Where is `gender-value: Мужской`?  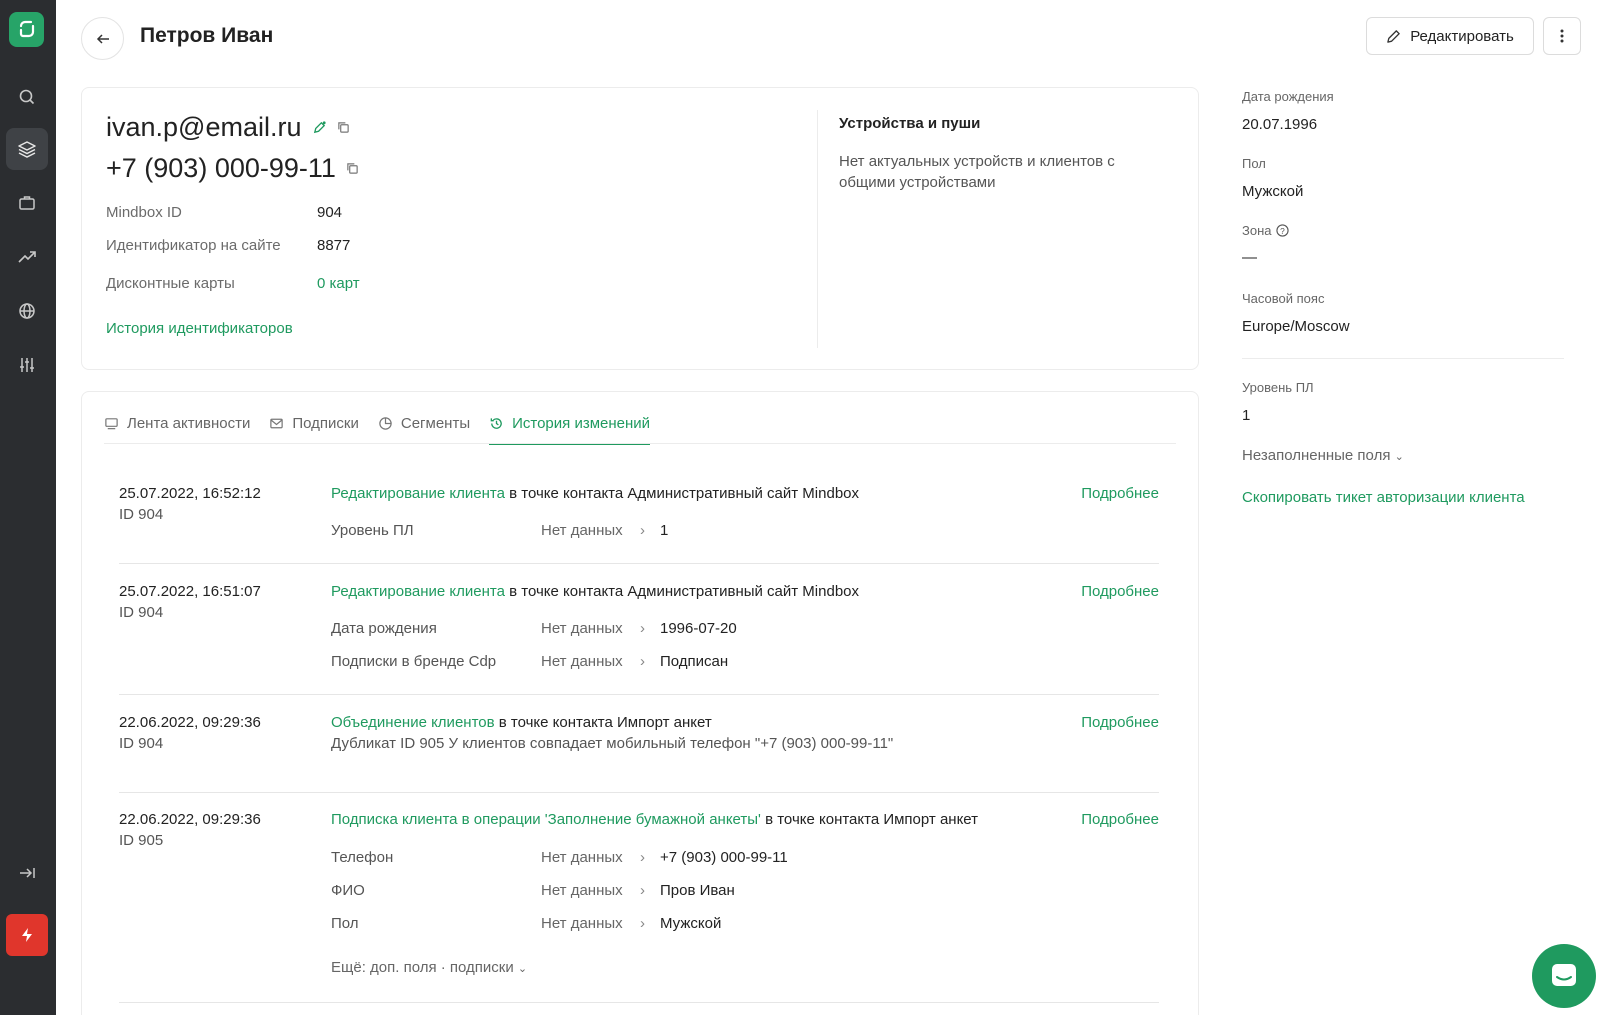
gender-value: Мужской is located at coordinates (1273, 191).